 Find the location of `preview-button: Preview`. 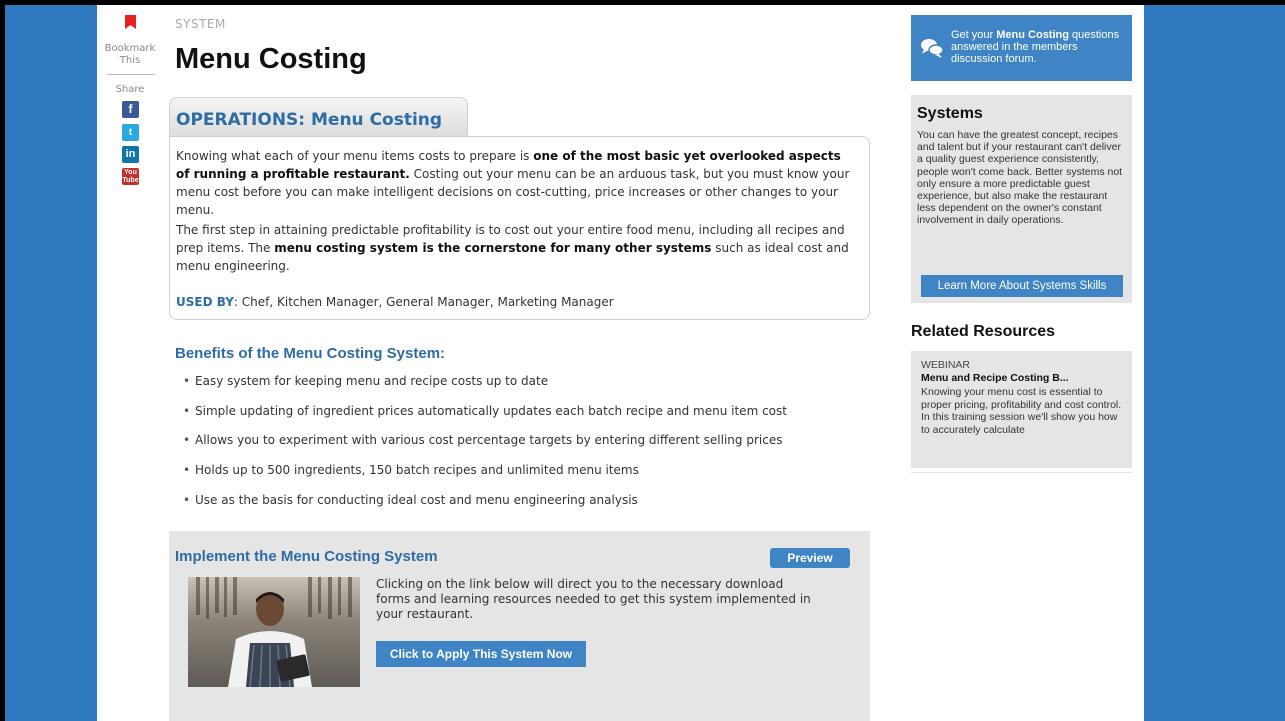

preview-button: Preview is located at coordinates (810, 558).